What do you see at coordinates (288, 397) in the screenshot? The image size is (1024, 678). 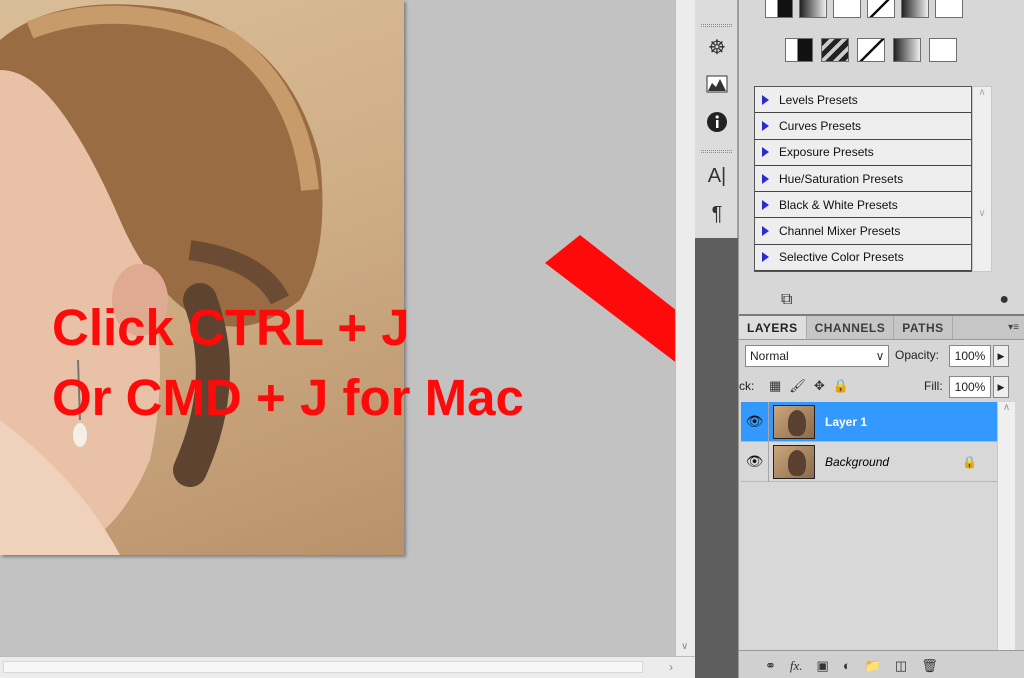 I see `instruction-text-line-2: Or CMD + J for Mac` at bounding box center [288, 397].